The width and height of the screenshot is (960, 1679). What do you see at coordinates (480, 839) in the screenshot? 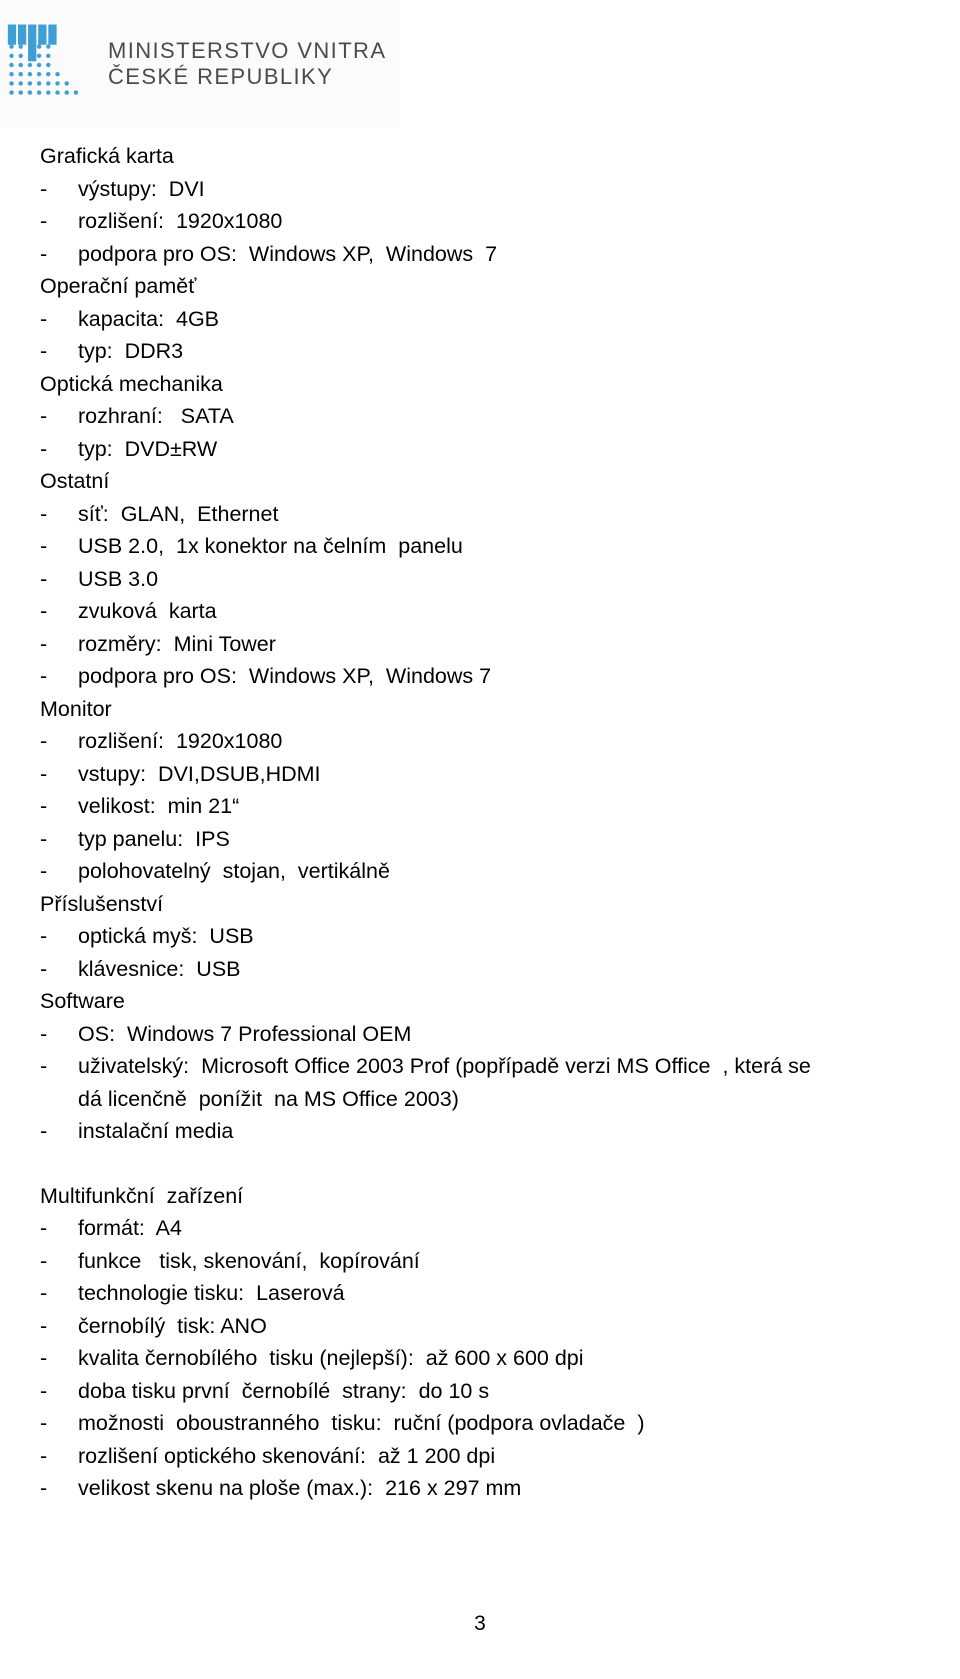
I see `list-item: - typ panelu: IPS` at bounding box center [480, 839].